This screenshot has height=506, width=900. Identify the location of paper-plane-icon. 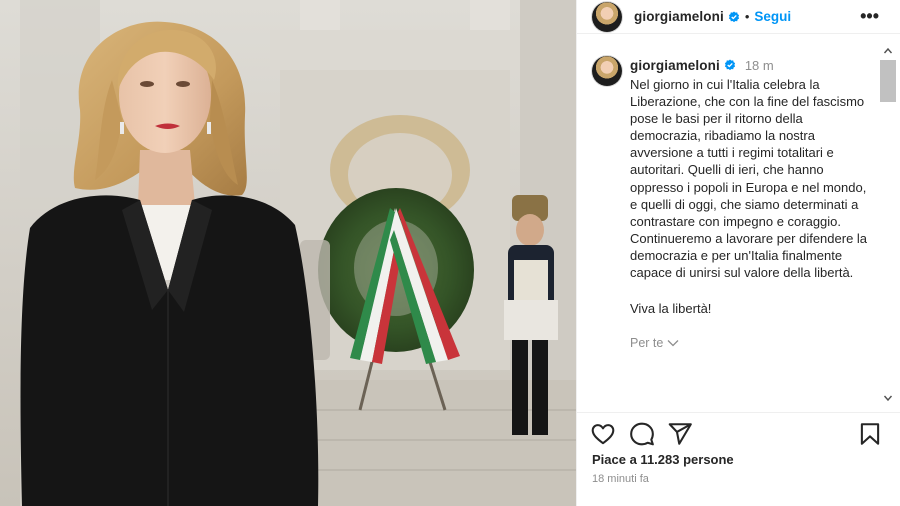
(680, 434).